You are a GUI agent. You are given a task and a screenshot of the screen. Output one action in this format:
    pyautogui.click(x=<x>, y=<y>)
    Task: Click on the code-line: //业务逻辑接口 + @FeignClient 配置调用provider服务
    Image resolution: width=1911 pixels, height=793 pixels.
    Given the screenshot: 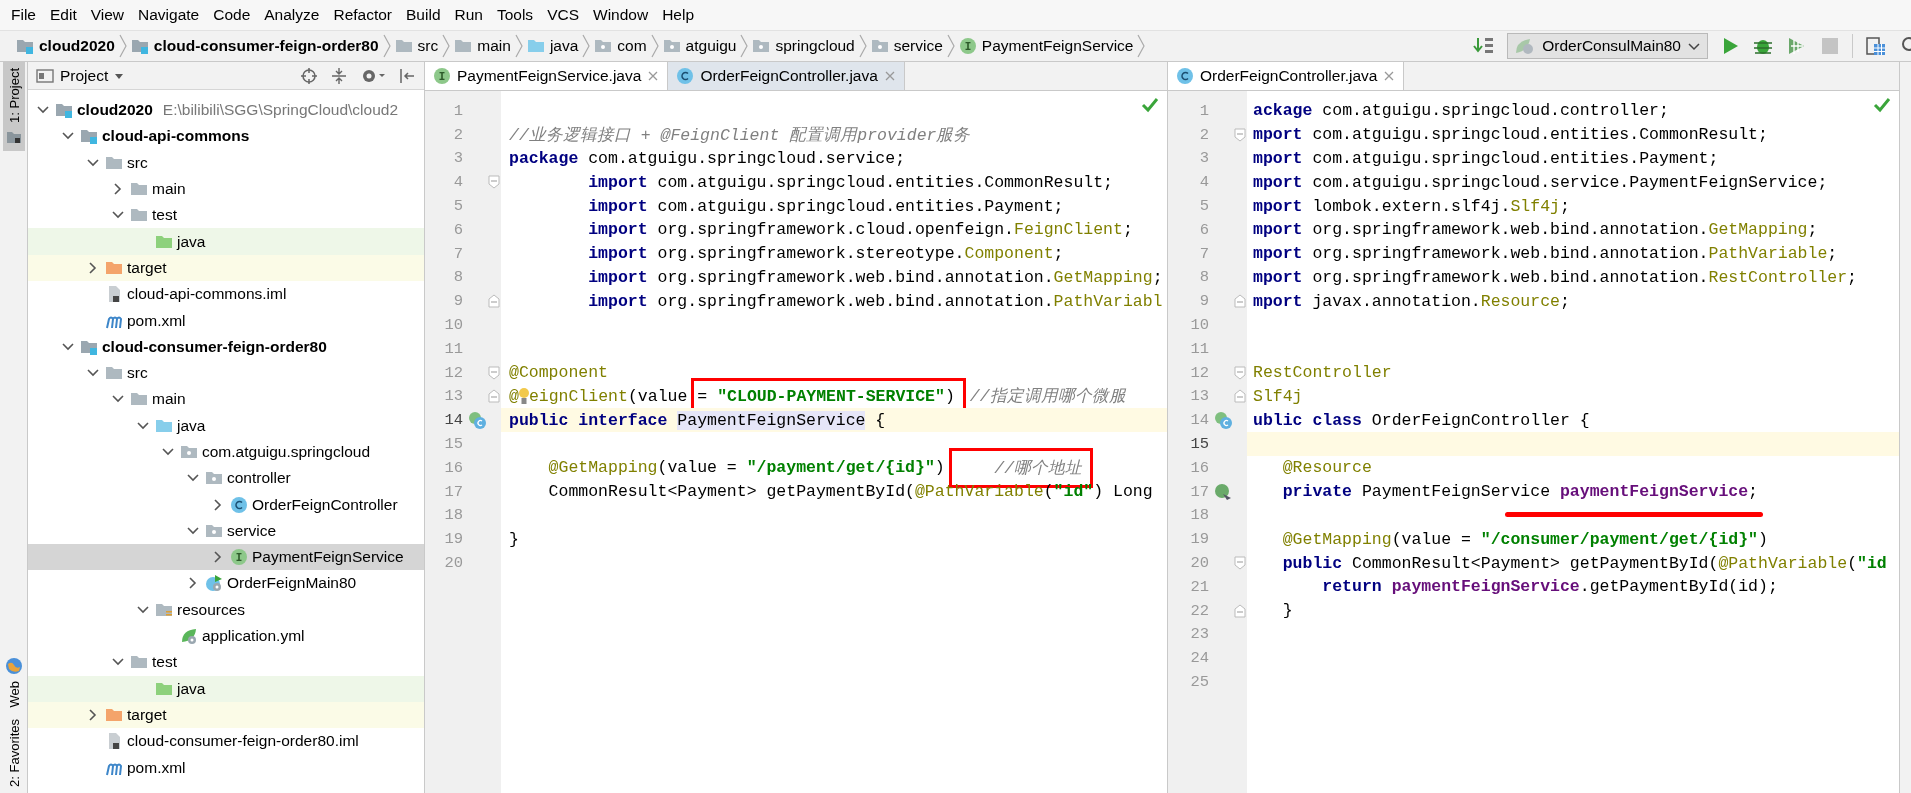 What is the action you would take?
    pyautogui.click(x=740, y=135)
    